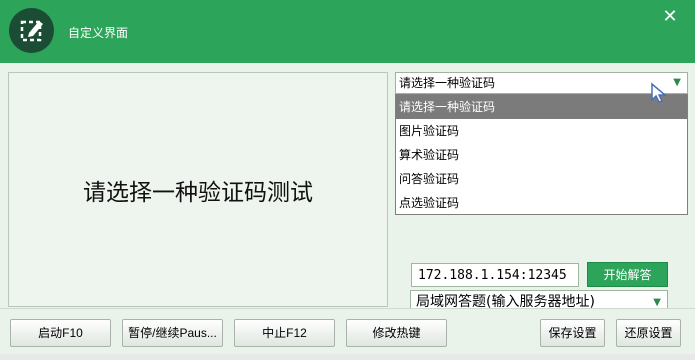 This screenshot has width=695, height=360. I want to click on mouse-cursor-icon, so click(659, 92).